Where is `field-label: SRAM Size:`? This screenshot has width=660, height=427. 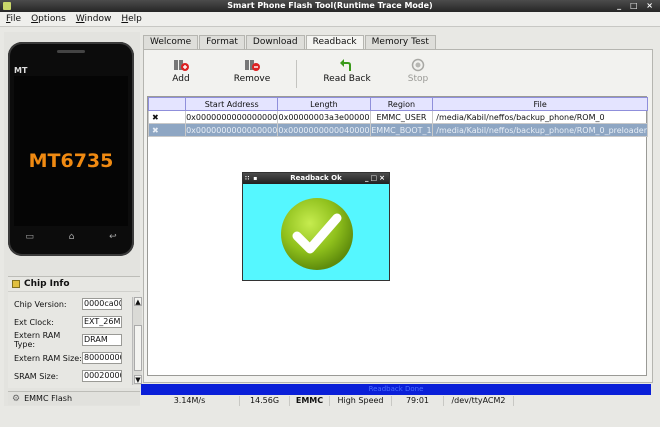 field-label: SRAM Size: is located at coordinates (36, 376).